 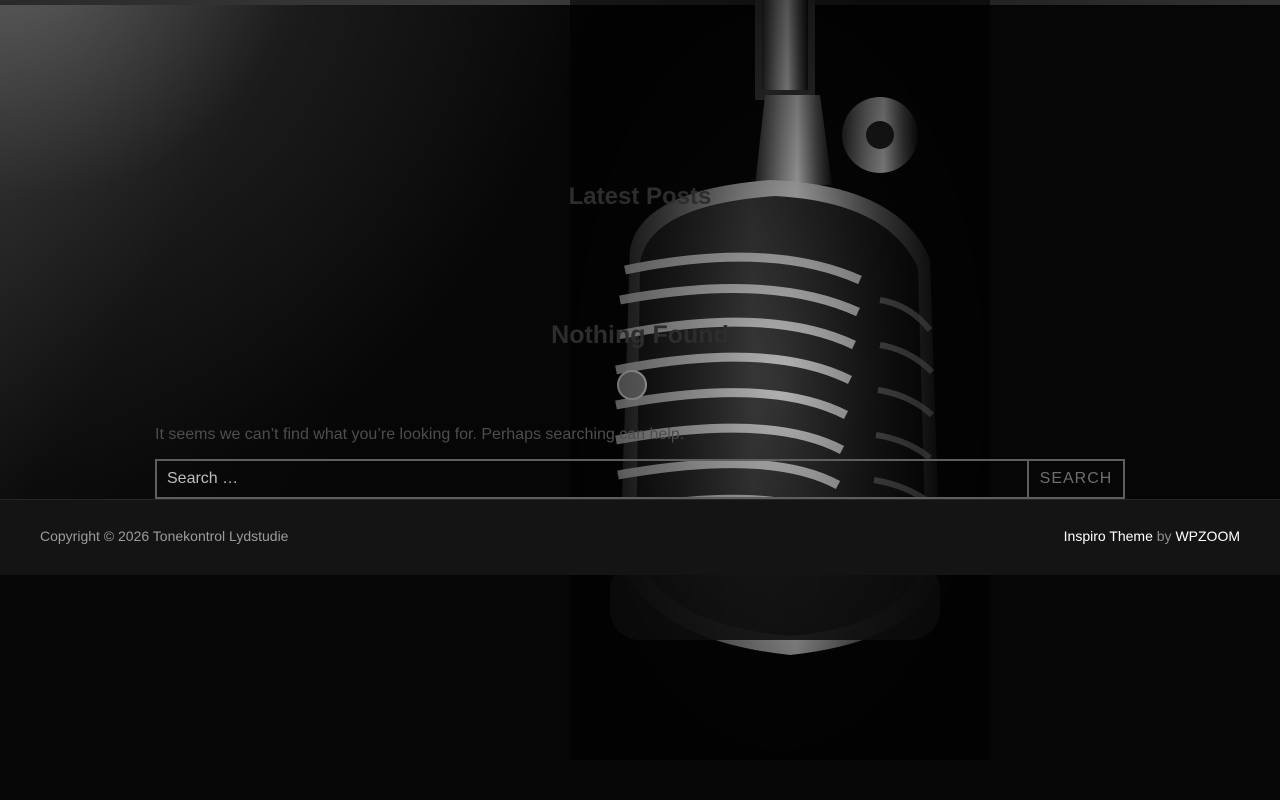 I want to click on theme-credits: Inspiro Theme by WPZOOM, so click(x=1152, y=536).